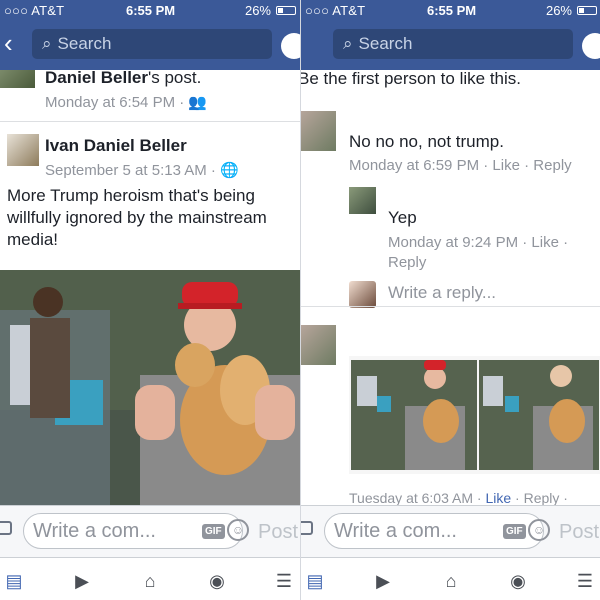  What do you see at coordinates (17, 79) in the screenshot?
I see `shared-avatar` at bounding box center [17, 79].